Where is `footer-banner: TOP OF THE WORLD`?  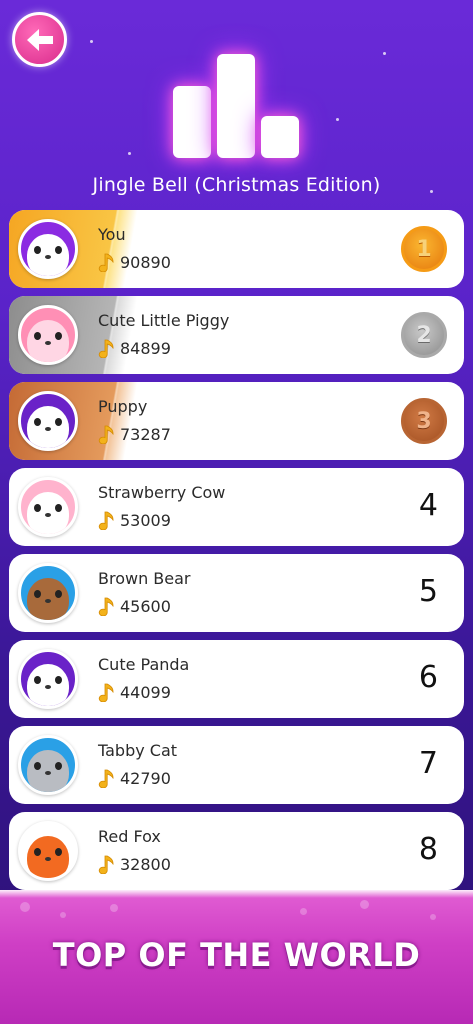
footer-banner: TOP OF THE WORLD is located at coordinates (236, 957).